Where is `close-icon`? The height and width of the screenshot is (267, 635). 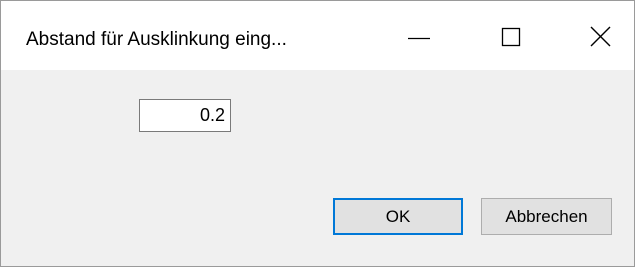 close-icon is located at coordinates (600, 36).